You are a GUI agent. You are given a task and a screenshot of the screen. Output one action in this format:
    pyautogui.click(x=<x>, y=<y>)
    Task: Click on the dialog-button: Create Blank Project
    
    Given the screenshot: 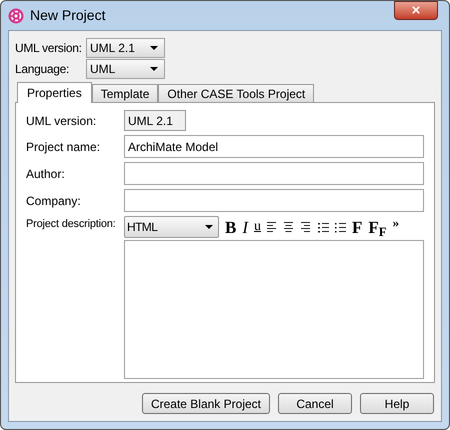 What is the action you would take?
    pyautogui.click(x=206, y=403)
    